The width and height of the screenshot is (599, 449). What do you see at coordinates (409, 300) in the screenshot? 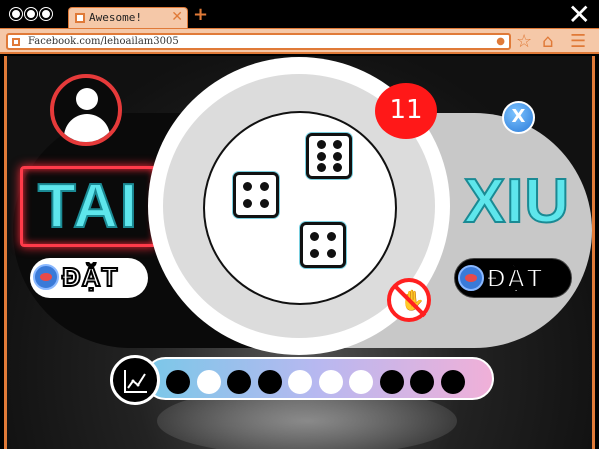
I see `stop-hand-icon: ✋` at bounding box center [409, 300].